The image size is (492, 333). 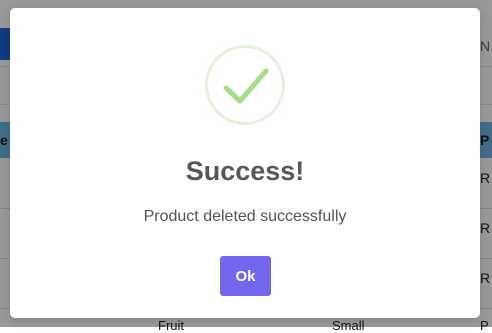 I want to click on success-icon-circle, so click(x=245, y=85).